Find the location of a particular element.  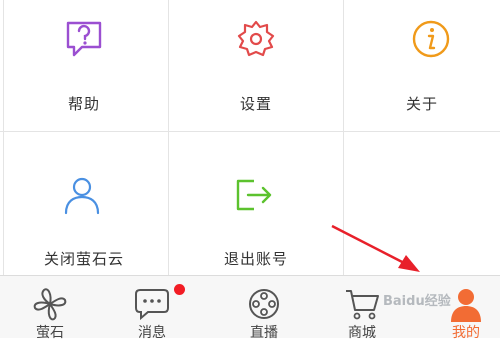

tab-ezviz: 萤石 is located at coordinates (50, 308).